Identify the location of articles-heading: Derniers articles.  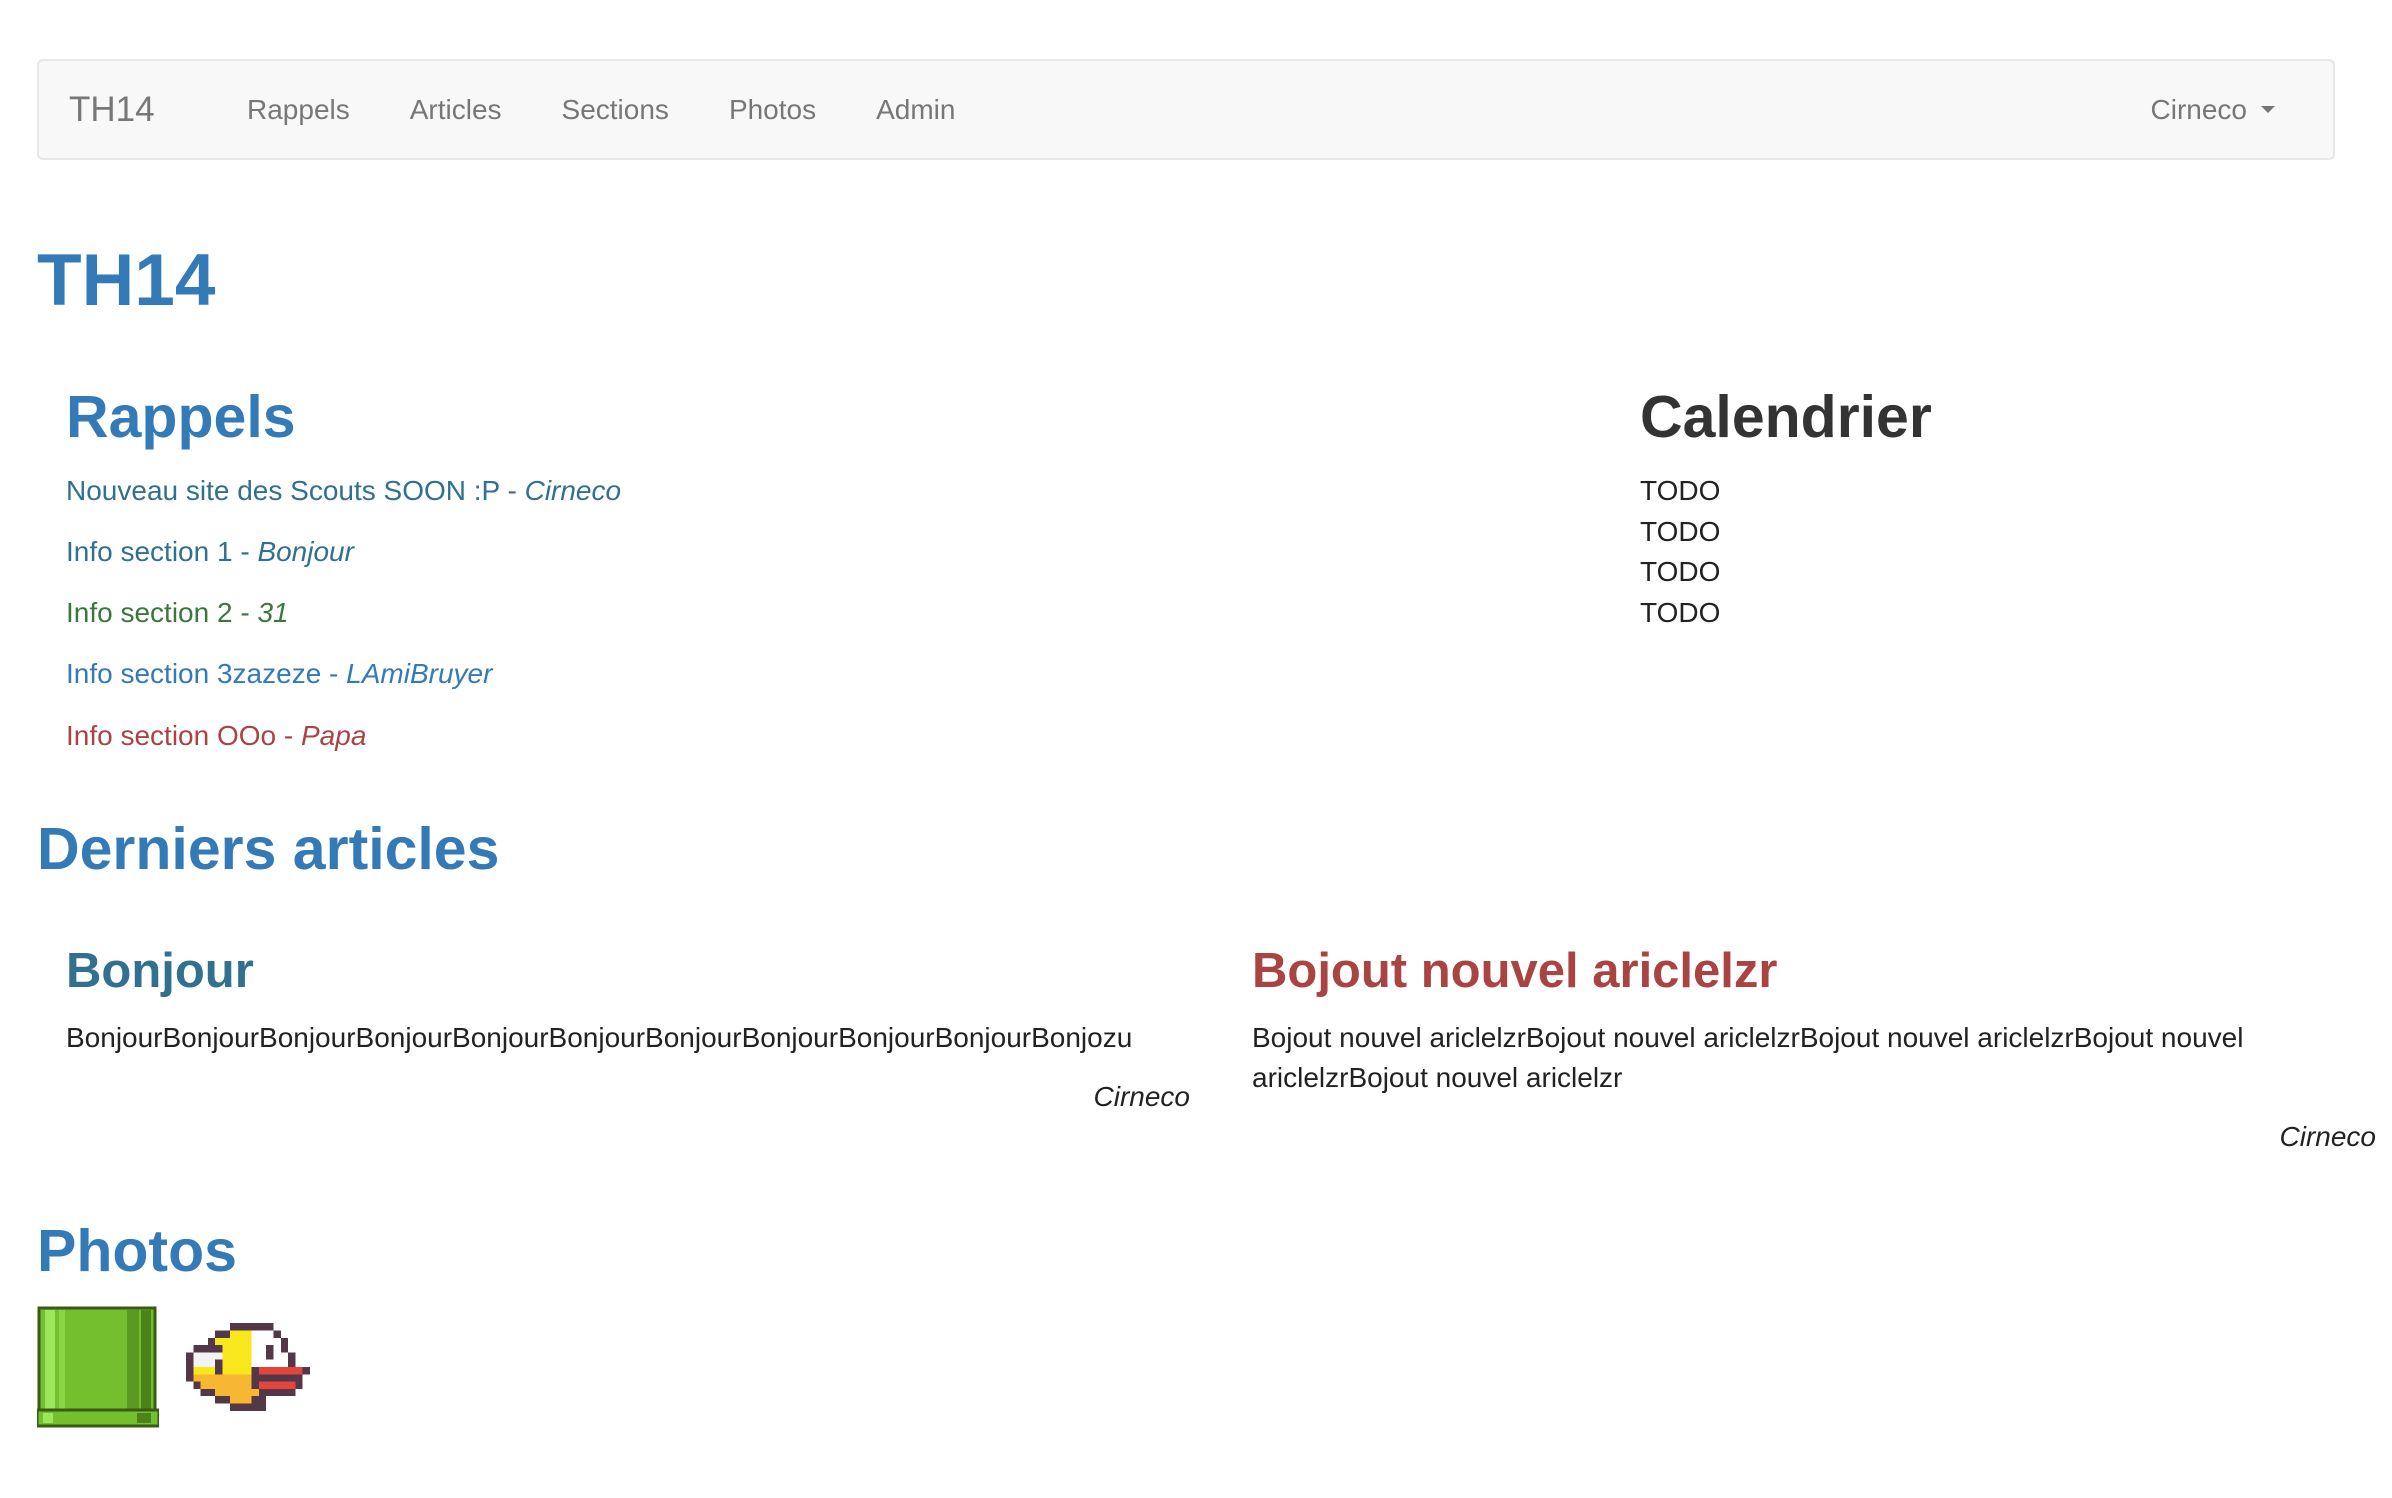
(268, 849).